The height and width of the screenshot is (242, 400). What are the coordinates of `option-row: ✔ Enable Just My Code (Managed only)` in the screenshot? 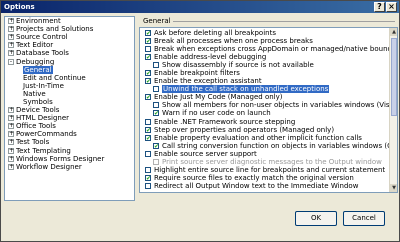 It's located at (265, 97).